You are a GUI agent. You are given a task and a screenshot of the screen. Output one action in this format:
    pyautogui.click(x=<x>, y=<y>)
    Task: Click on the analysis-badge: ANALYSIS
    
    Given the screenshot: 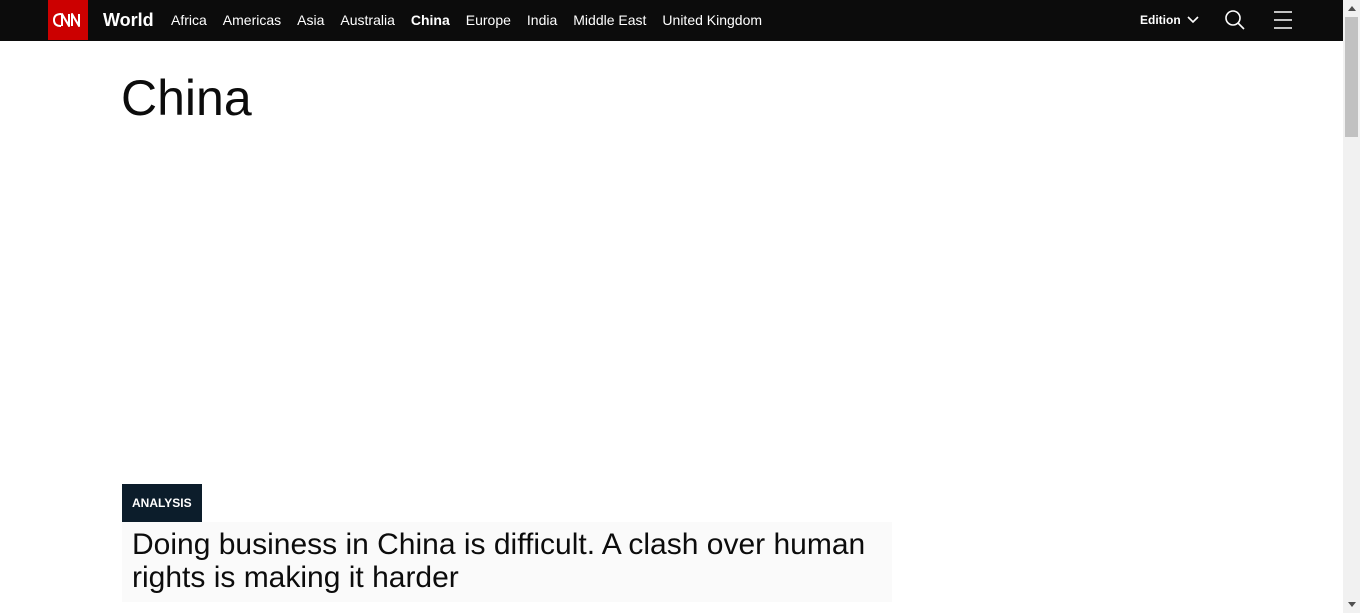 What is the action you would take?
    pyautogui.click(x=162, y=503)
    